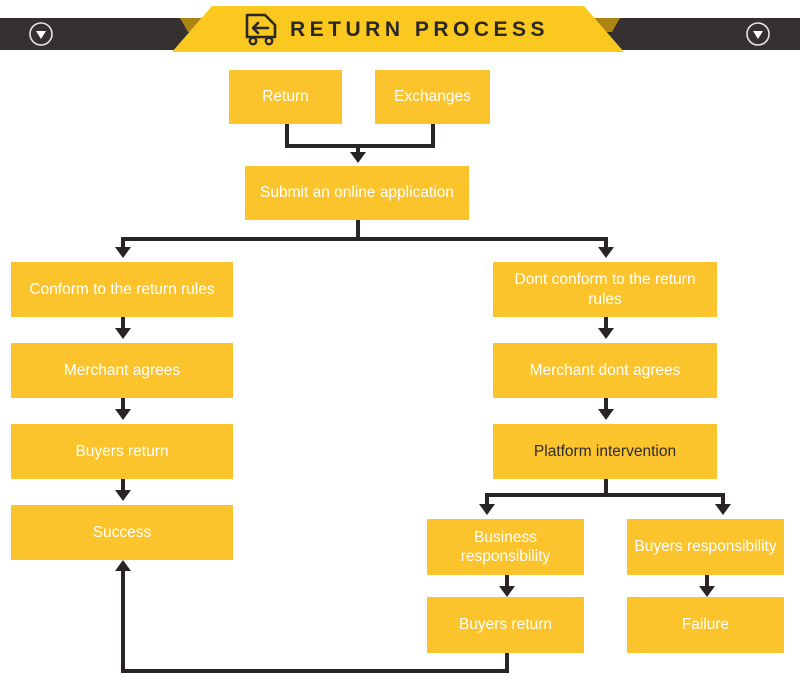  Describe the element at coordinates (606, 333) in the screenshot. I see `arrowhead-merchant-dont-agrees` at that location.